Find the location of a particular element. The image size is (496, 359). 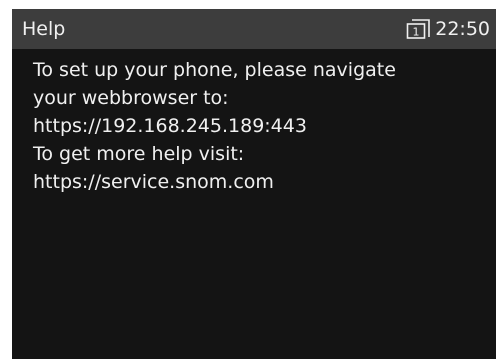

help-line: To set up your phone, please navigate is located at coordinates (214, 70).